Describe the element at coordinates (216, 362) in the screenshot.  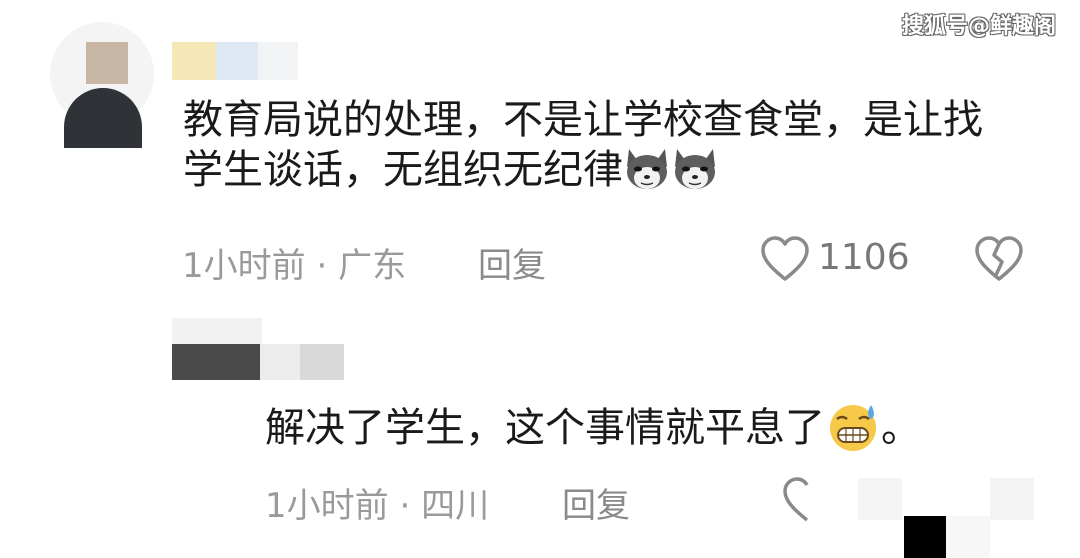
I see `reply-avatar-blurred` at that location.